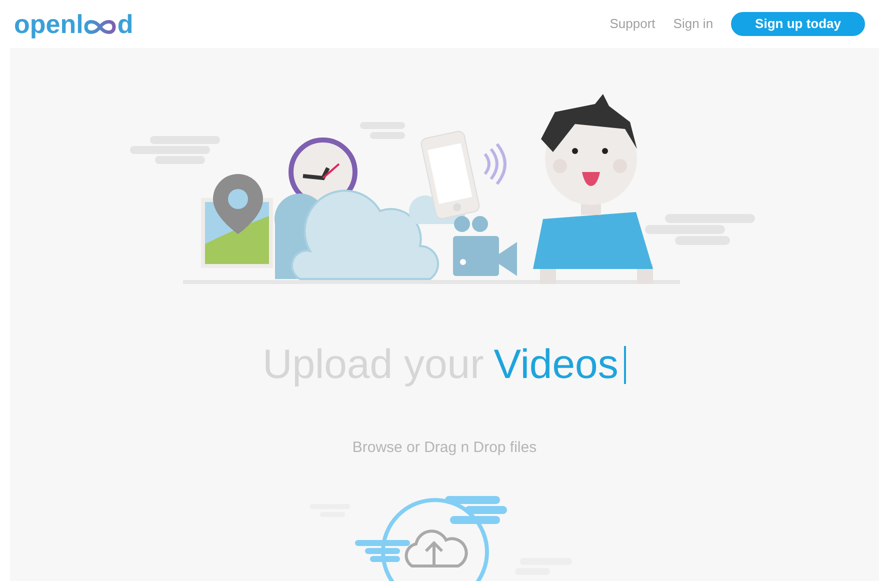 This screenshot has width=879, height=581. I want to click on logo-text: d, so click(125, 24).